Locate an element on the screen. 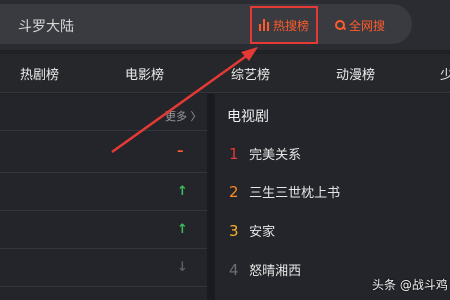 Image resolution: width=450 pixels, height=300 pixels. tab-movie-rank: 电影榜 is located at coordinates (144, 73).